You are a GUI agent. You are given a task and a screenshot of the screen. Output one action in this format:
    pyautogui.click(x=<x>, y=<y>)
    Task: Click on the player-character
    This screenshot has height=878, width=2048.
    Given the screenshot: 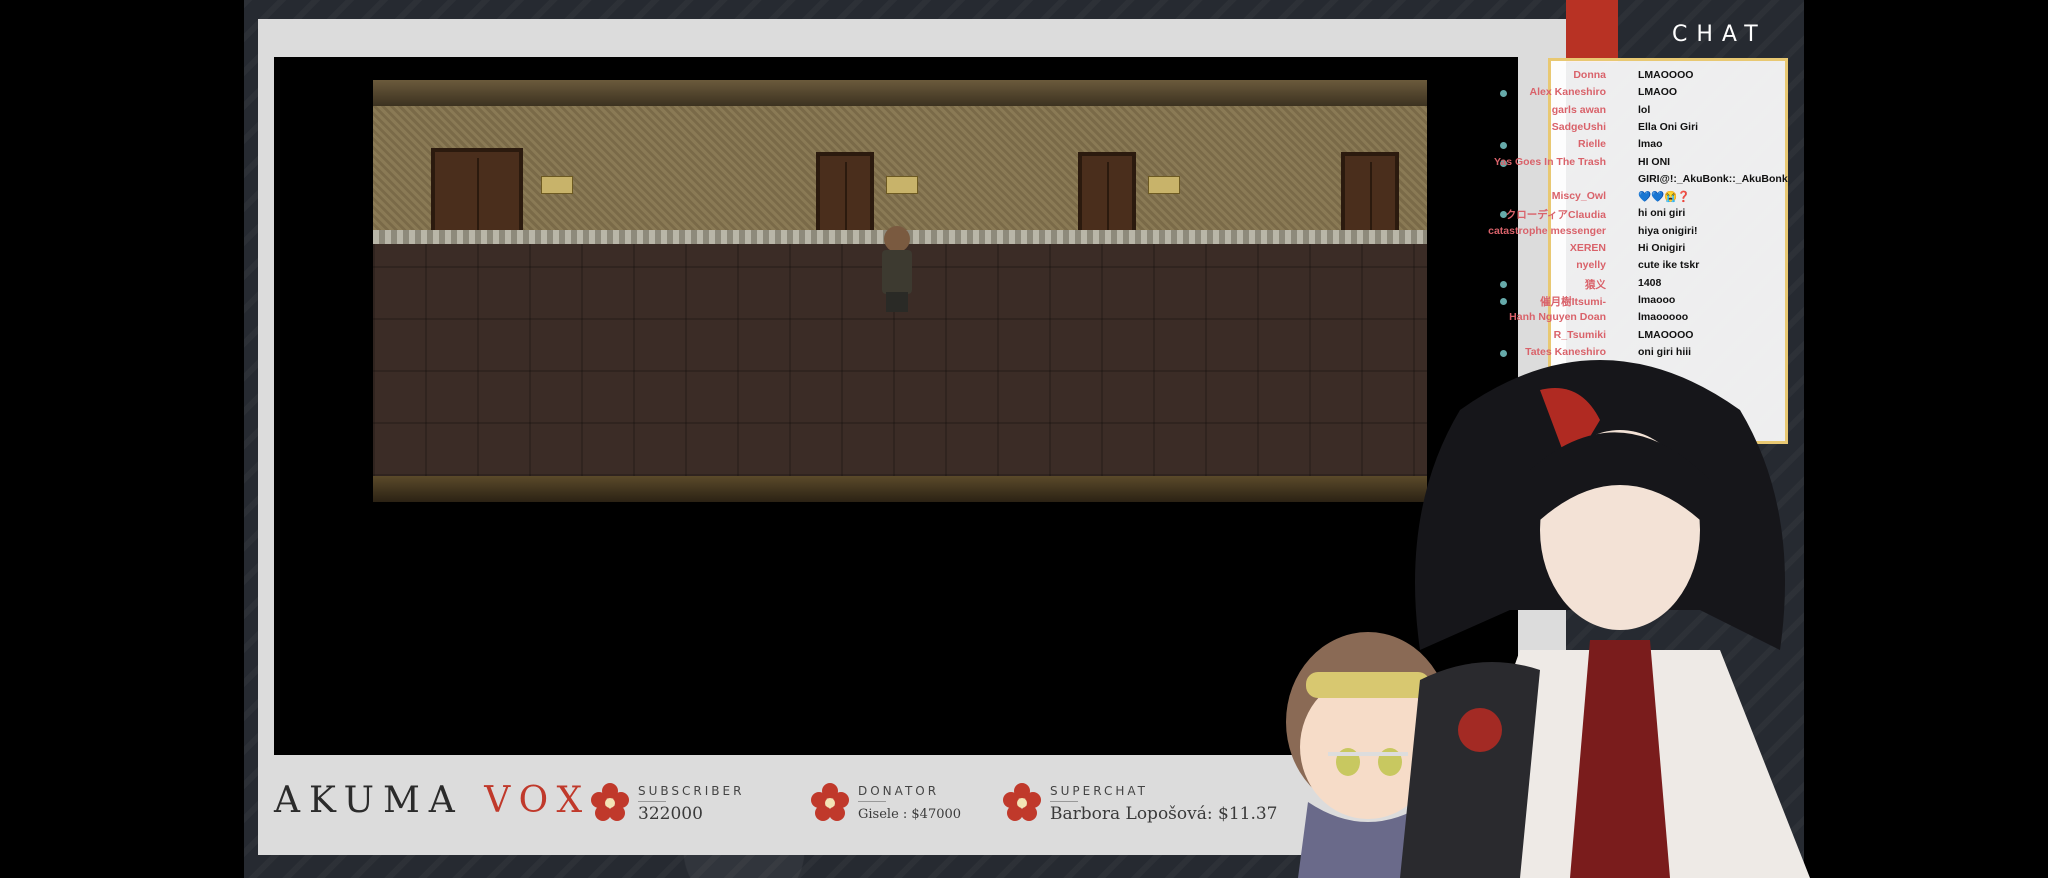 What is the action you would take?
    pyautogui.click(x=897, y=269)
    